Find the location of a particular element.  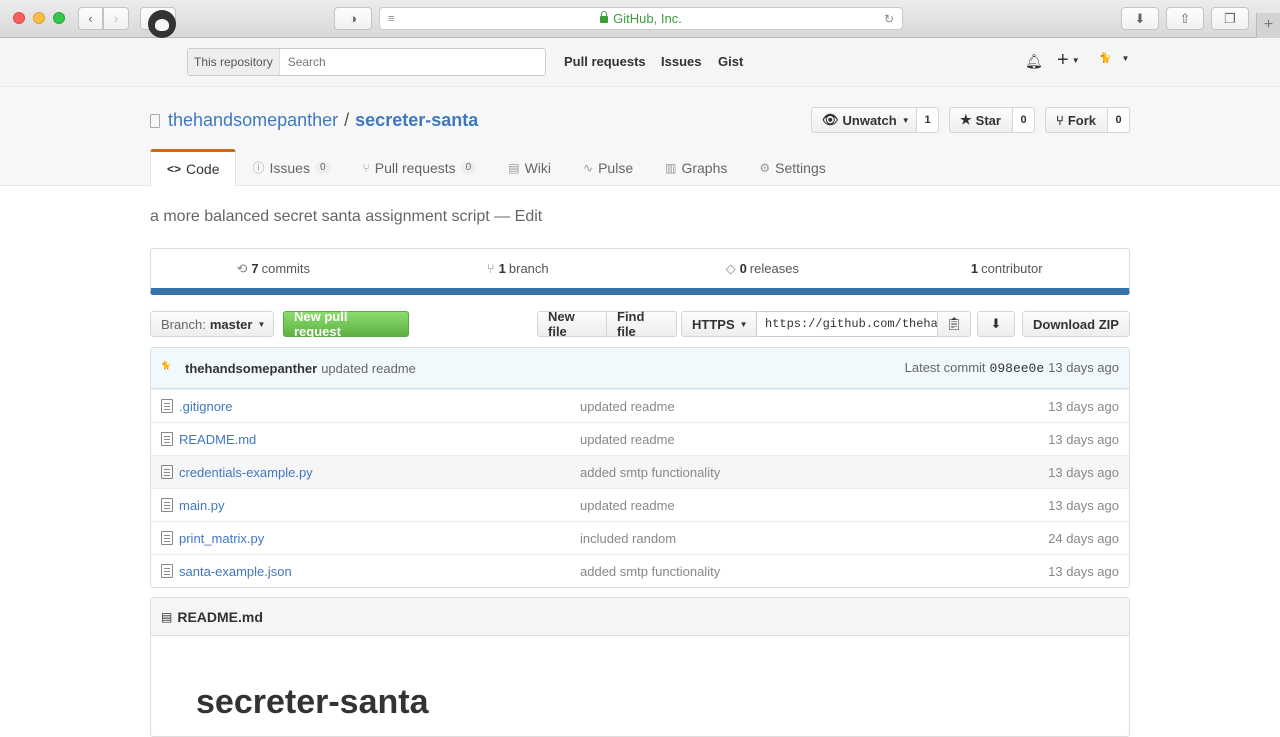

tab-settings: ⚙ Settings is located at coordinates (792, 167).